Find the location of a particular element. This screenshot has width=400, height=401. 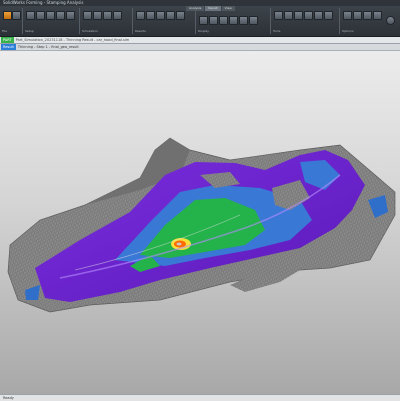

contour-button is located at coordinates (223, 20).